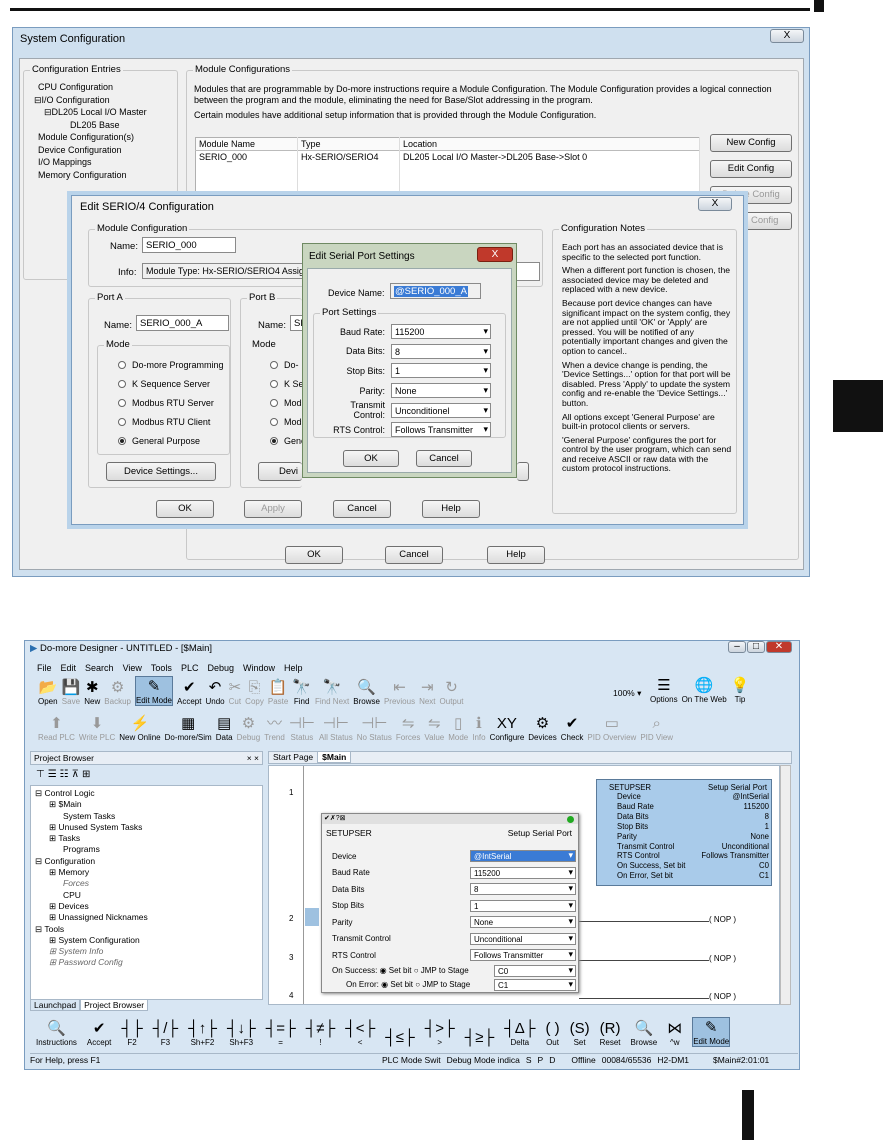 The image size is (883, 1141). What do you see at coordinates (188, 728) in the screenshot?
I see `do-more-sim-button: ▦ Do-more/Sim` at bounding box center [188, 728].